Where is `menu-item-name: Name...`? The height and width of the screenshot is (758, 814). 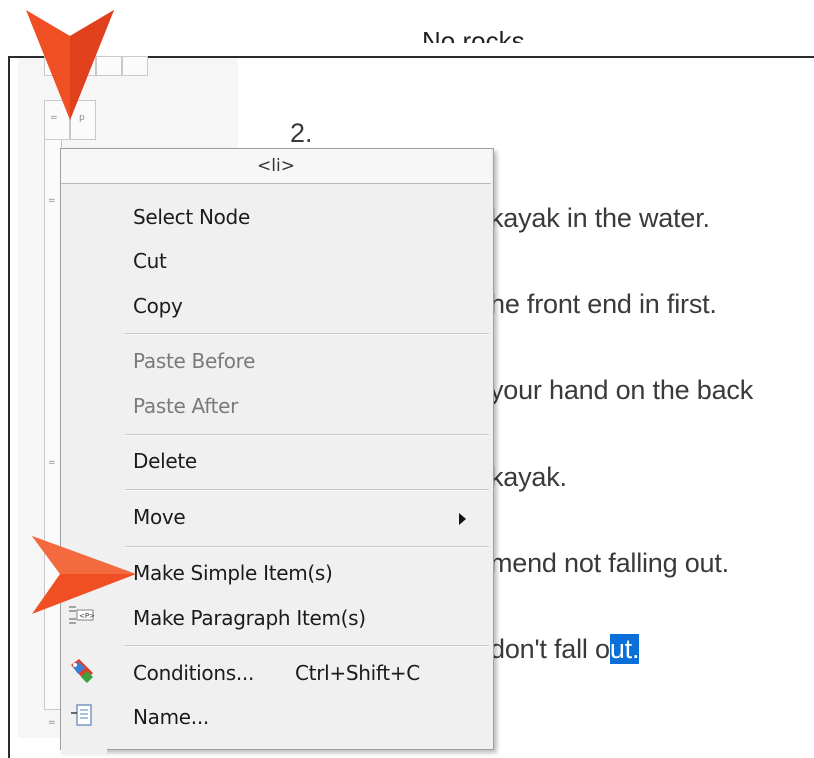
menu-item-name: Name... is located at coordinates (171, 717).